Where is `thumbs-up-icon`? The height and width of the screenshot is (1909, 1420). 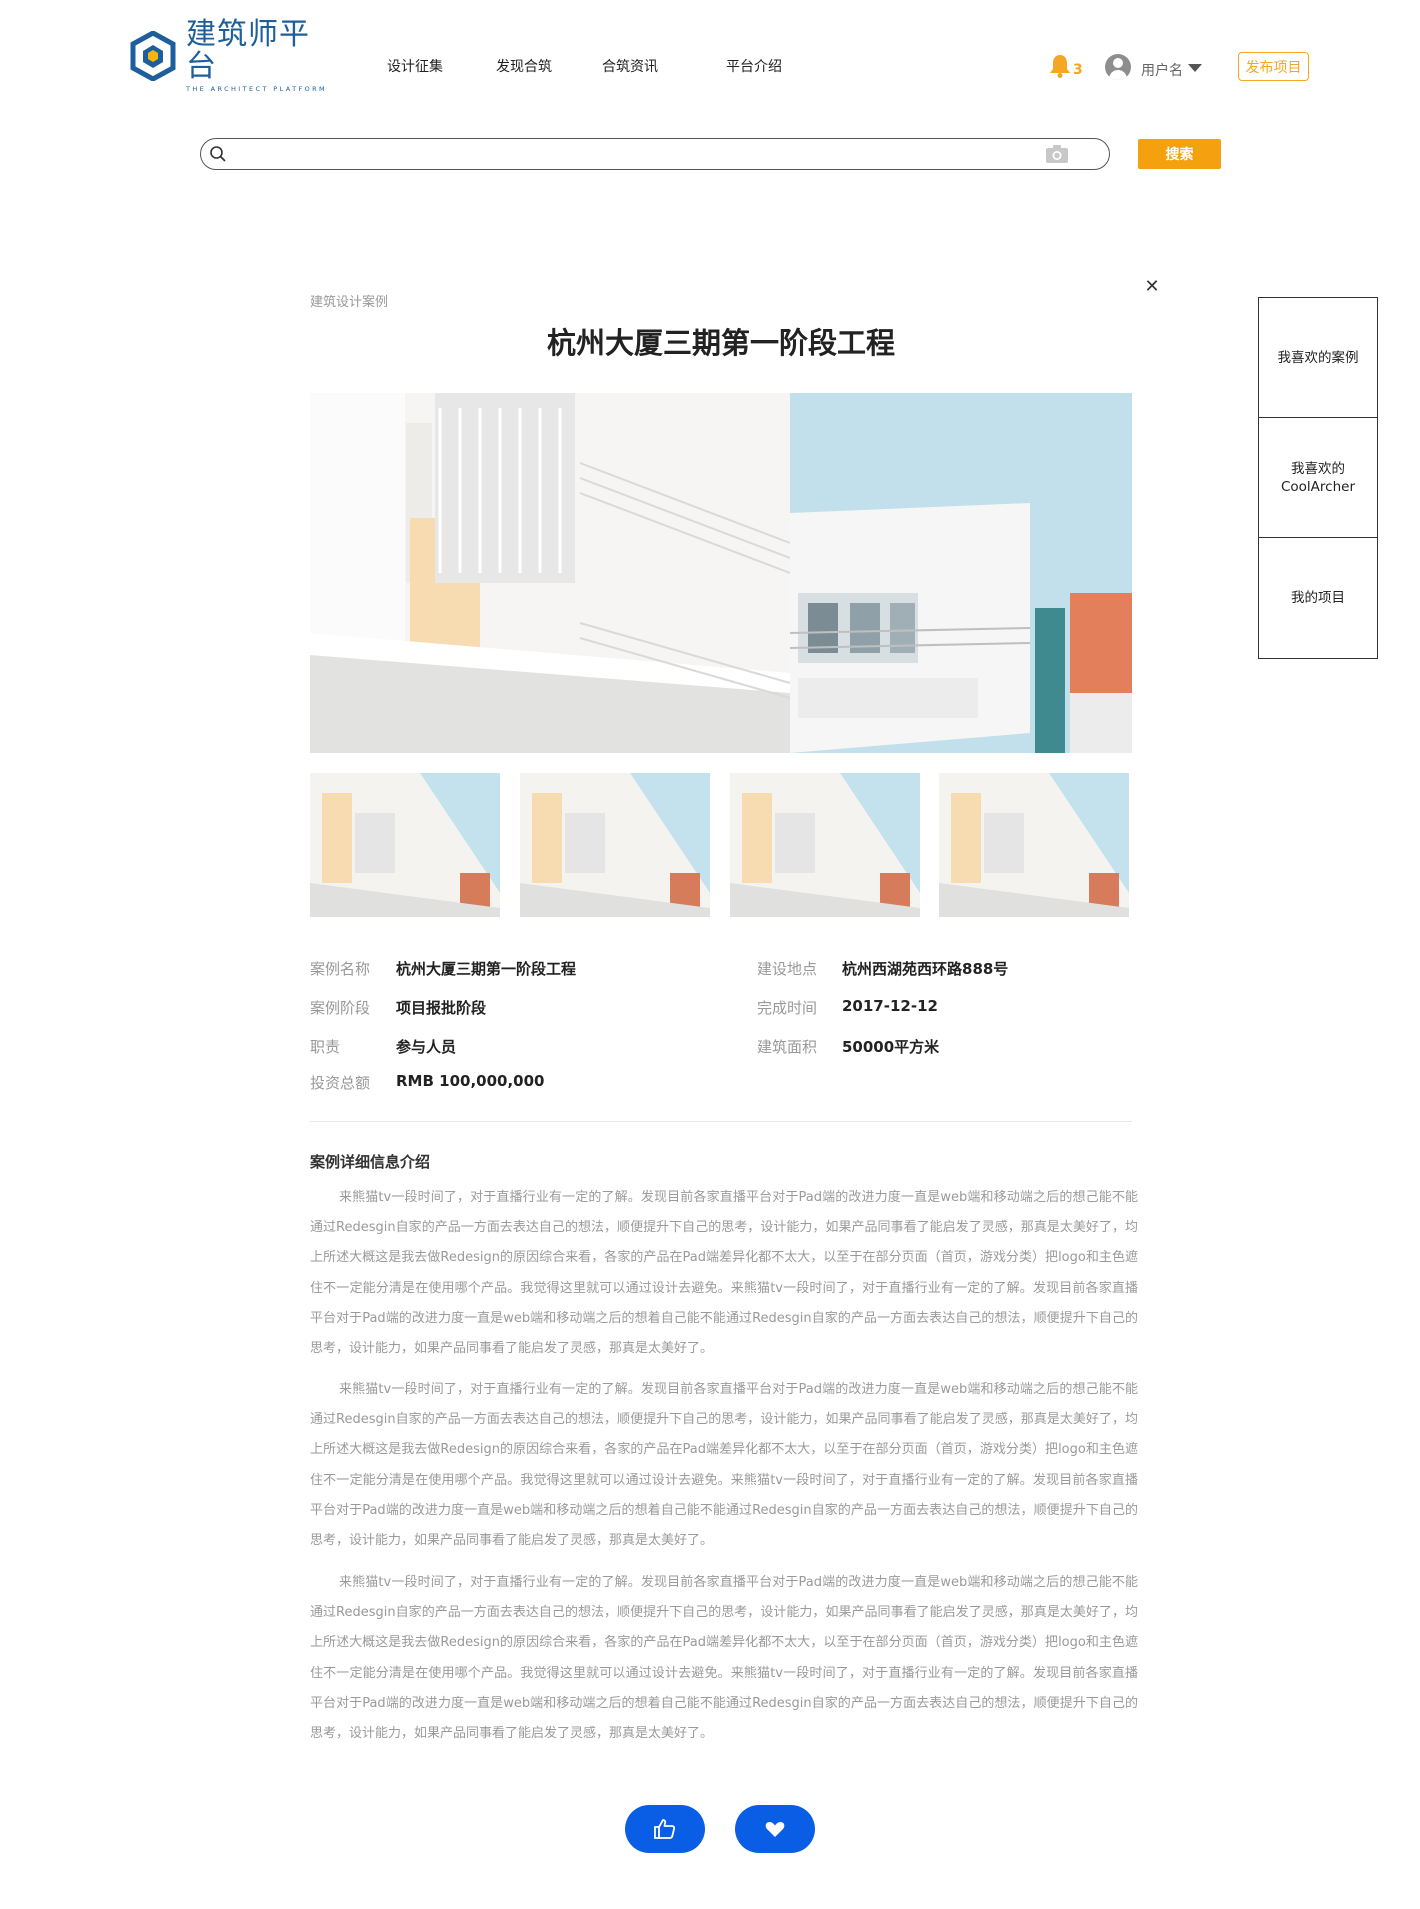 thumbs-up-icon is located at coordinates (665, 1829).